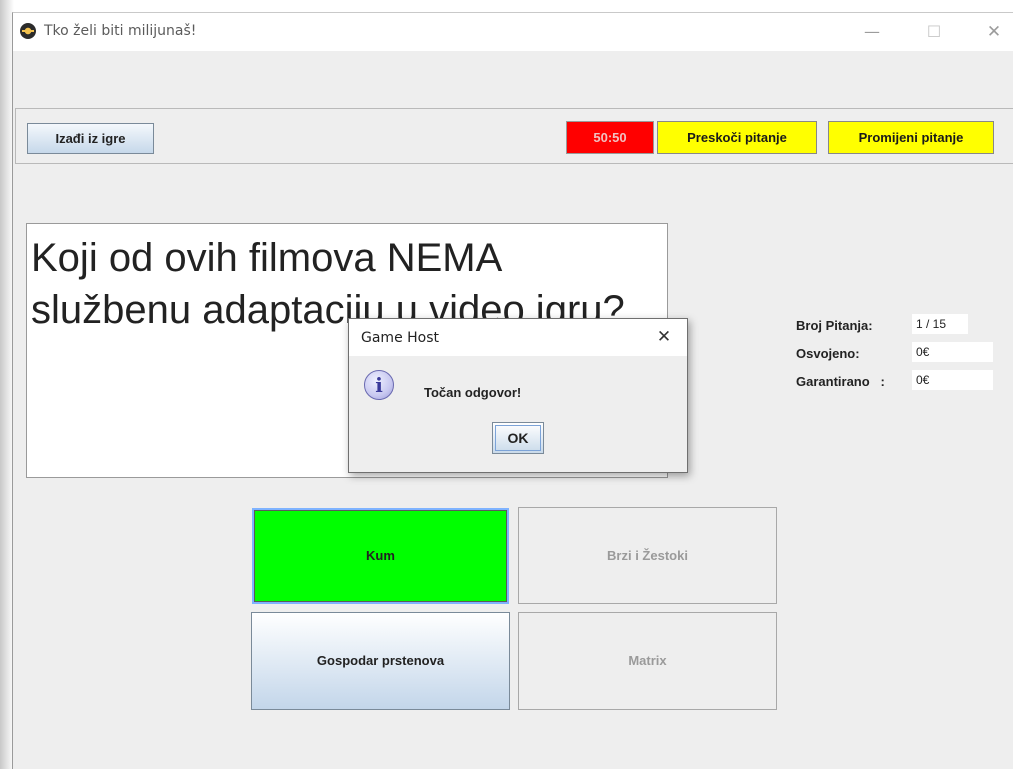 The width and height of the screenshot is (1013, 769). I want to click on dialog-message: Točan odgovor!, so click(473, 392).